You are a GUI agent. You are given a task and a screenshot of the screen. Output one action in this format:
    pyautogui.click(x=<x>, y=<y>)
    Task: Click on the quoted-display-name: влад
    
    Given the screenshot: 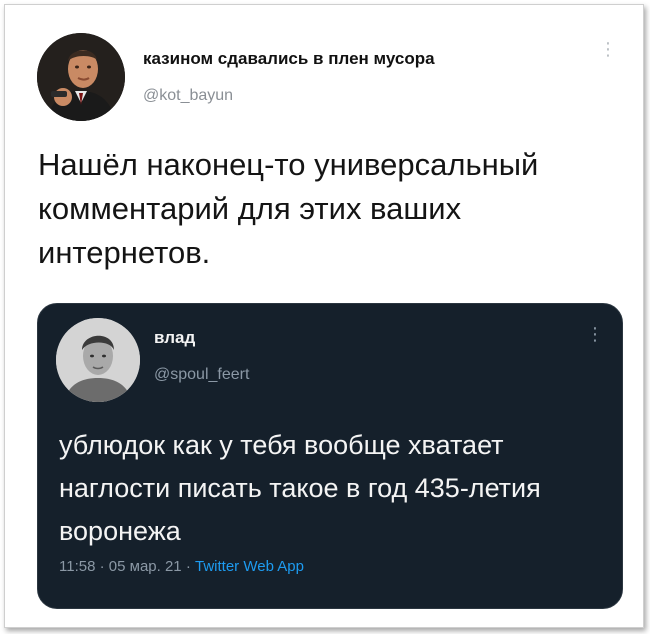 What is the action you would take?
    pyautogui.click(x=174, y=338)
    